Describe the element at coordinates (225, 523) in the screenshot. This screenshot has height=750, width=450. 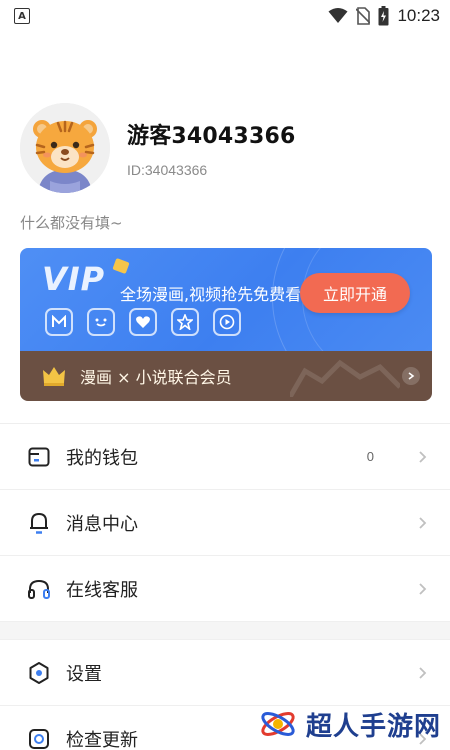
I see `menu-item-messages: 消息中心` at that location.